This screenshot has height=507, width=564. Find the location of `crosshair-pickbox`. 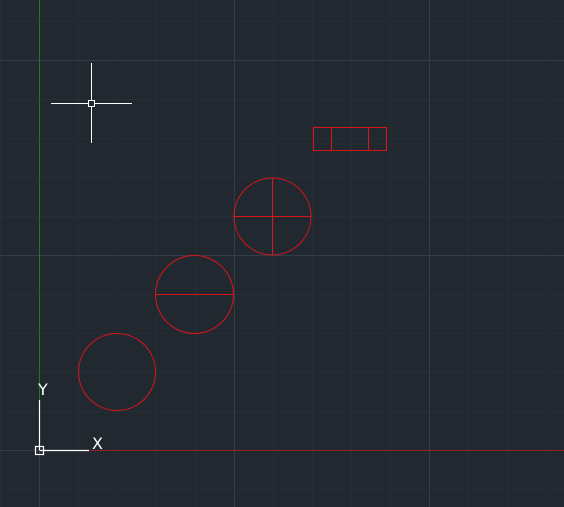

crosshair-pickbox is located at coordinates (91, 103).